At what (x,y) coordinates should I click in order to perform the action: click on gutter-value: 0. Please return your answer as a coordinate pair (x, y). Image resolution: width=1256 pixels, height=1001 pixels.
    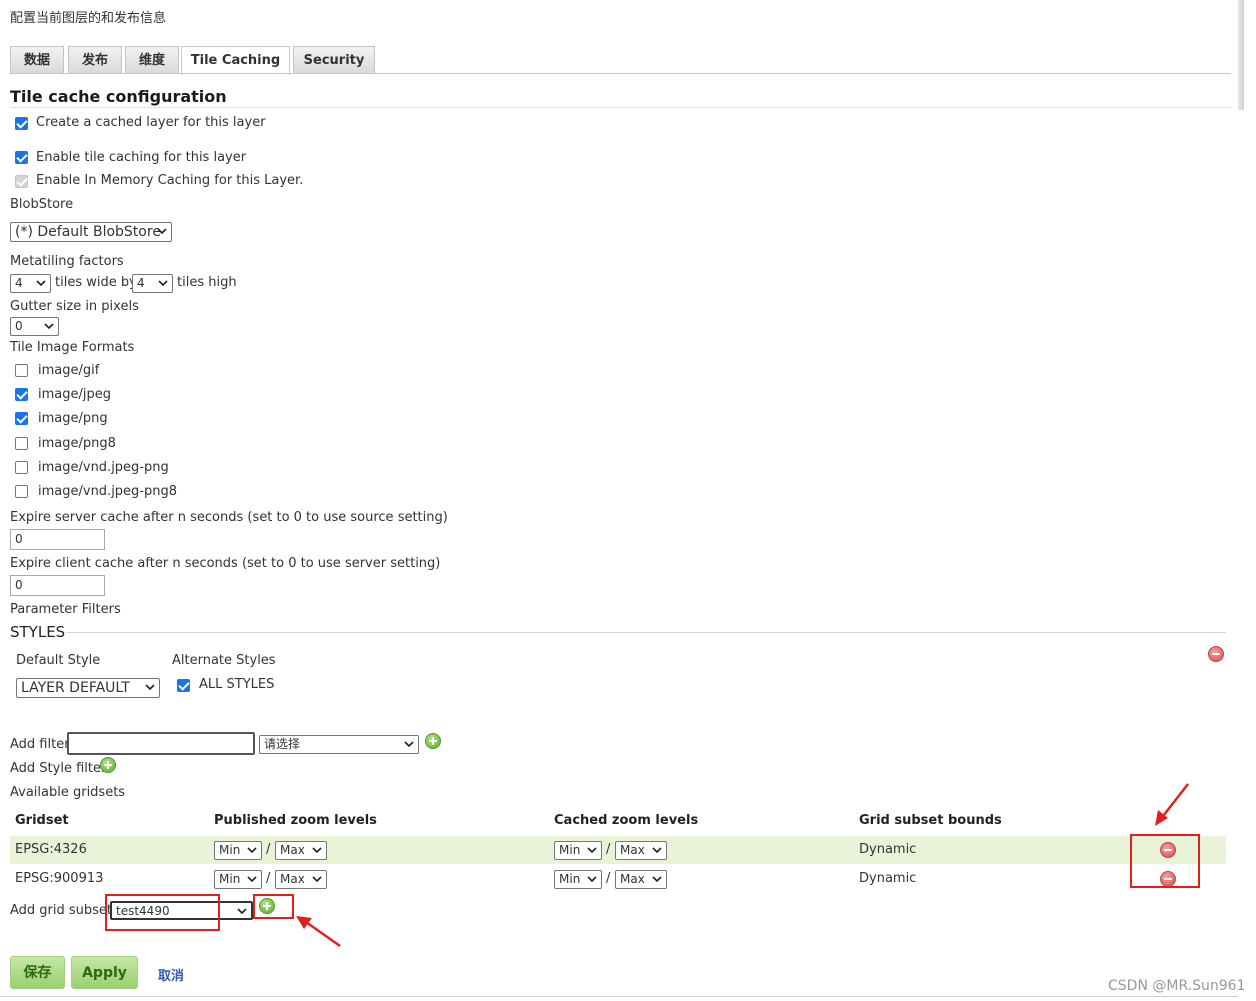
    Looking at the image, I should click on (19, 326).